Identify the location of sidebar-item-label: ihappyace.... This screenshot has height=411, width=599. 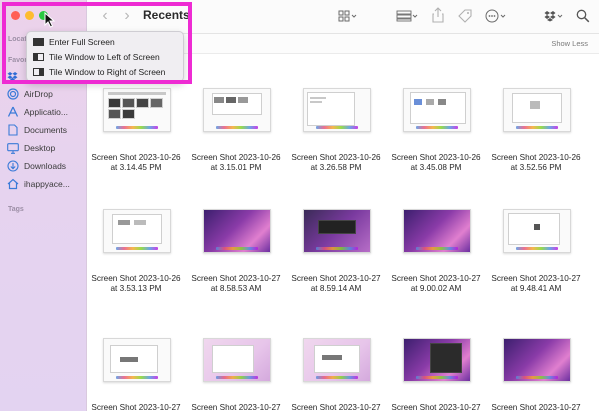
(47, 184).